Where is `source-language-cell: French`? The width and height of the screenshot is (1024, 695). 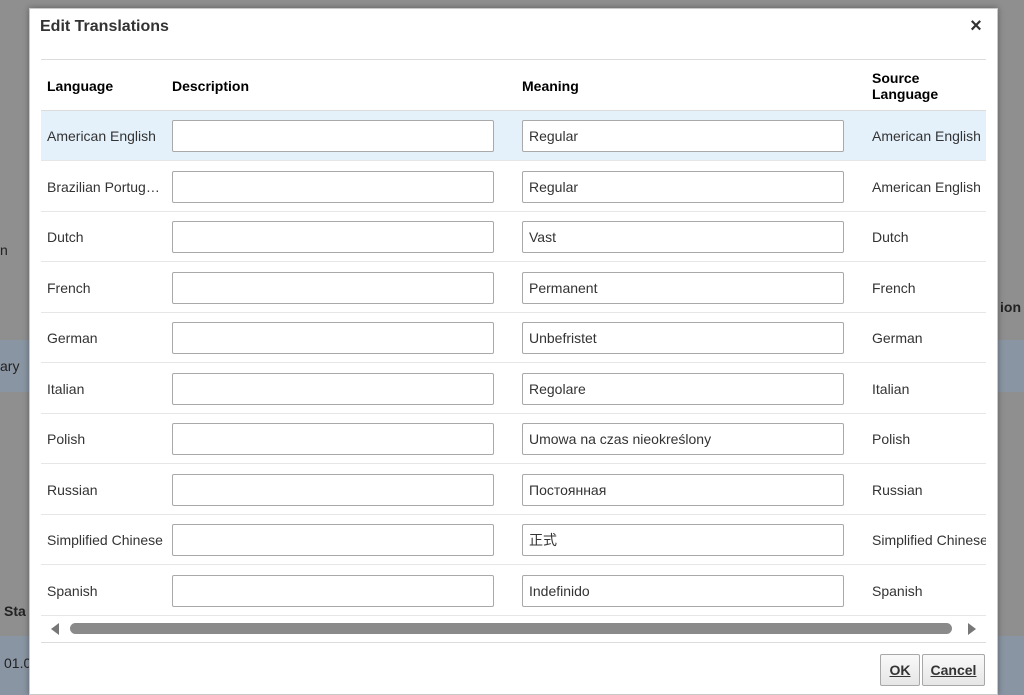 source-language-cell: French is located at coordinates (894, 287).